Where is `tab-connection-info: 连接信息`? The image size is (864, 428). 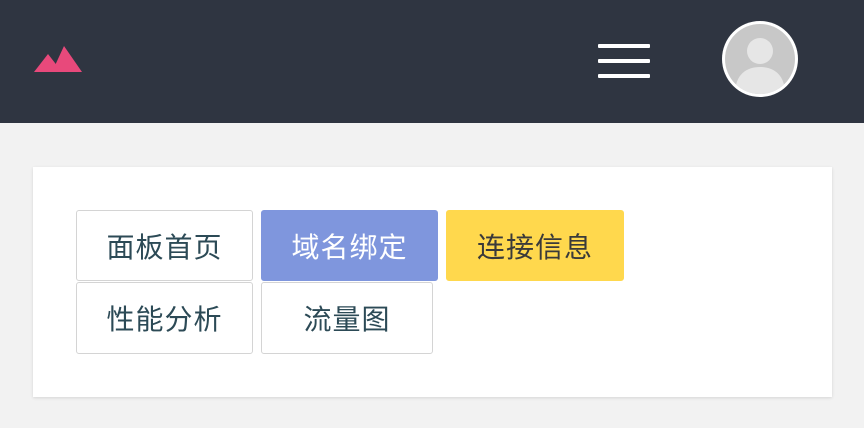
tab-connection-info: 连接信息 is located at coordinates (535, 245).